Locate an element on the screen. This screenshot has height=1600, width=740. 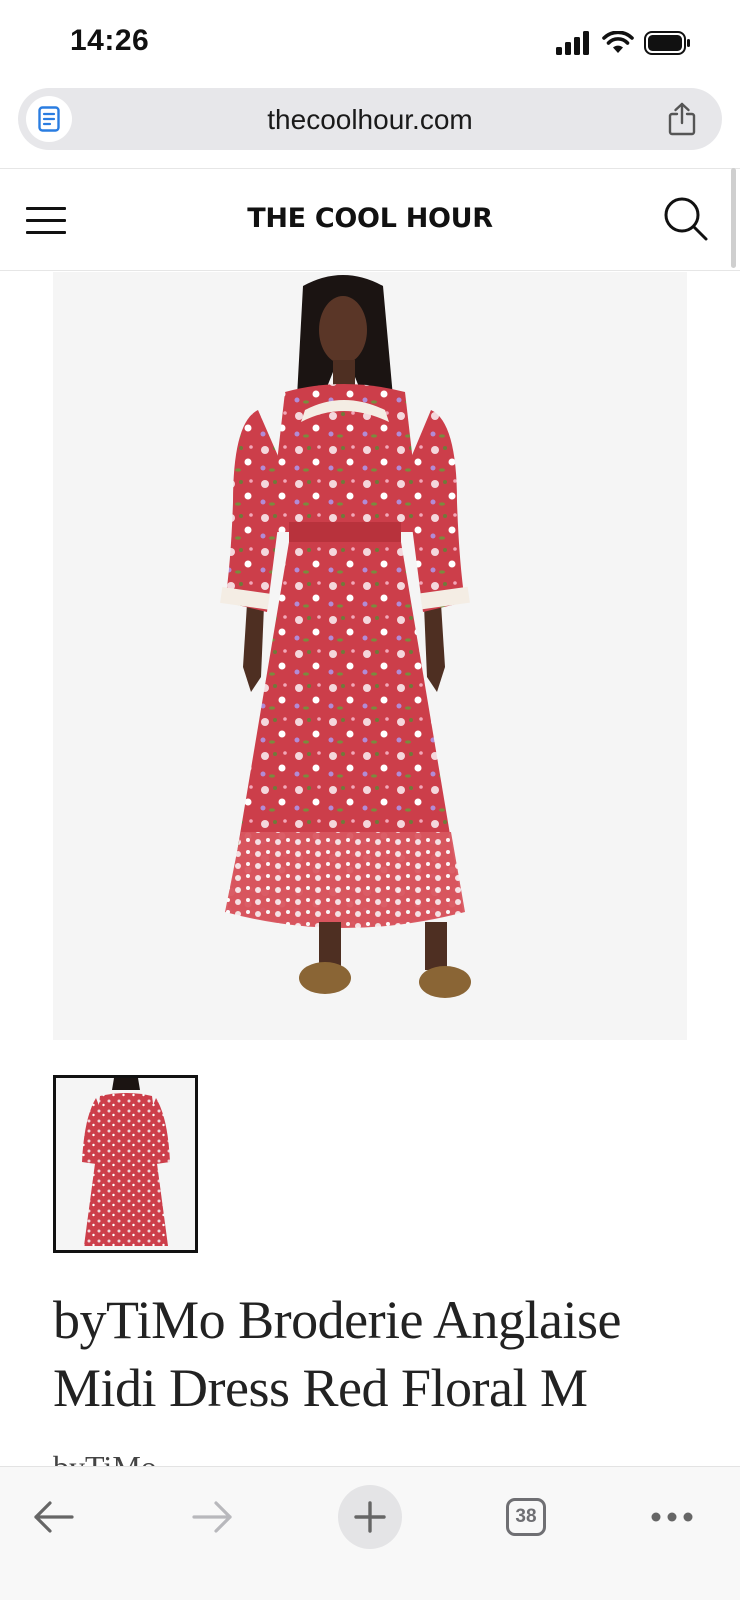
status-time: 14:26 is located at coordinates (110, 40).